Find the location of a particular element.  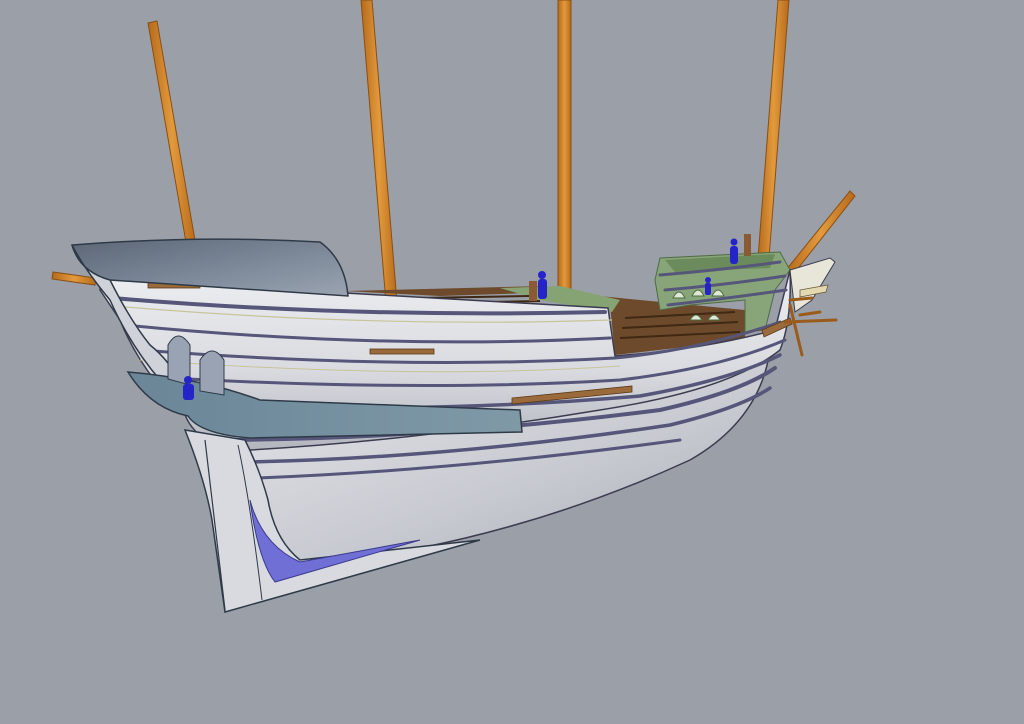

main-mast is located at coordinates (564, 150).